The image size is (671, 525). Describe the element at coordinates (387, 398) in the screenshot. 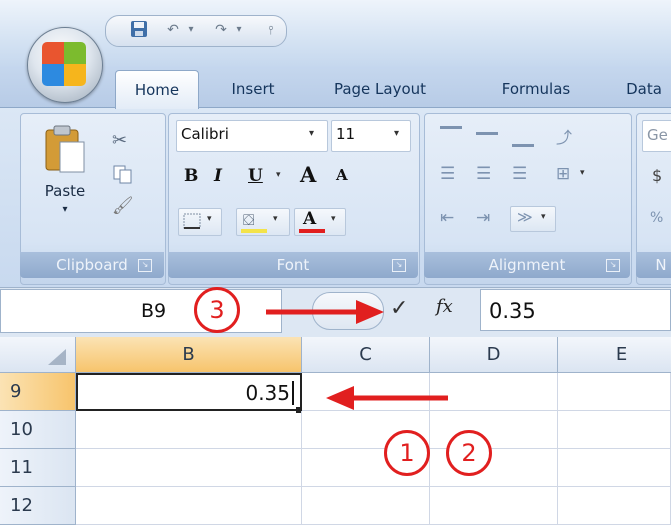

I see `arrow-to-cell-b9` at that location.